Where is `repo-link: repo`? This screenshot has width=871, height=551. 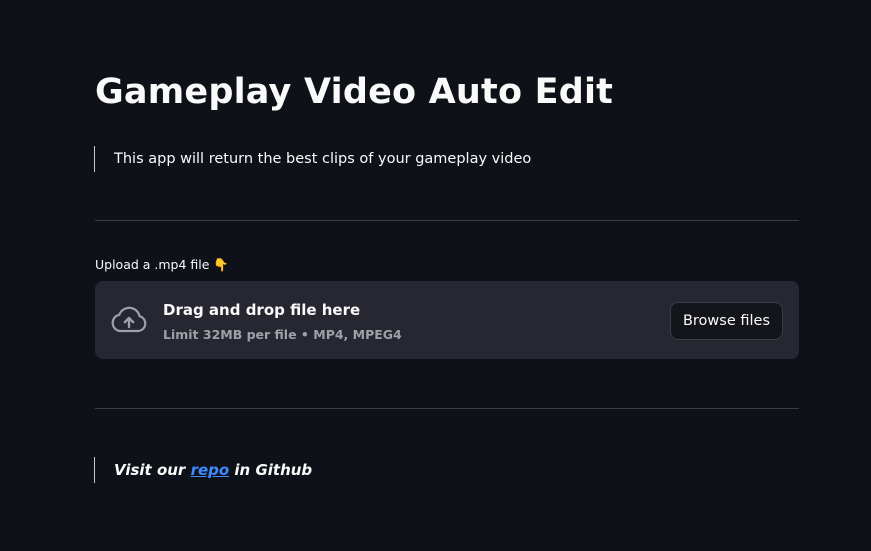 repo-link: repo is located at coordinates (210, 470).